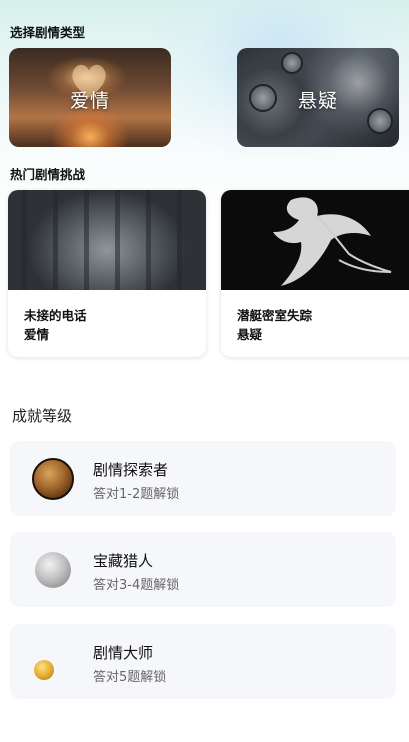 The width and height of the screenshot is (409, 742). What do you see at coordinates (89, 101) in the screenshot?
I see `type-label-love: 爱情` at bounding box center [89, 101].